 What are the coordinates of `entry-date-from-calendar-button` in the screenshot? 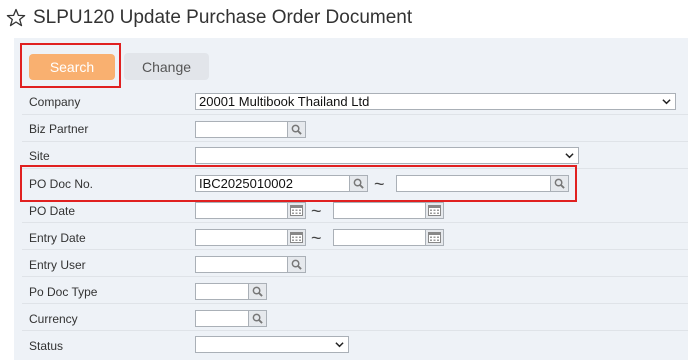 It's located at (296, 237).